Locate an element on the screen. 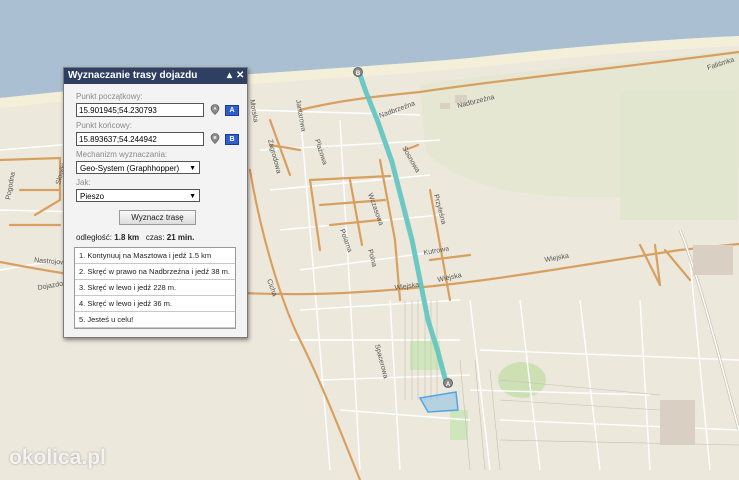 The width and height of the screenshot is (739, 480). route-step: 4. Skręć w lewo i jedź 36 m. is located at coordinates (155, 304).